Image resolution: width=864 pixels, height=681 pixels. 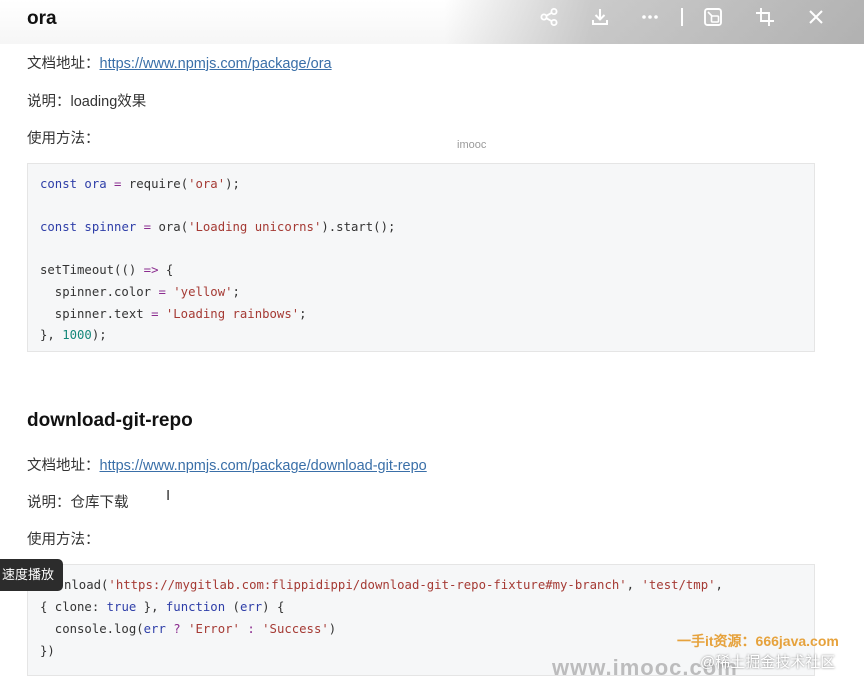 What do you see at coordinates (758, 641) in the screenshot?
I see `resource-watermark: 一手it资源：666java.com` at bounding box center [758, 641].